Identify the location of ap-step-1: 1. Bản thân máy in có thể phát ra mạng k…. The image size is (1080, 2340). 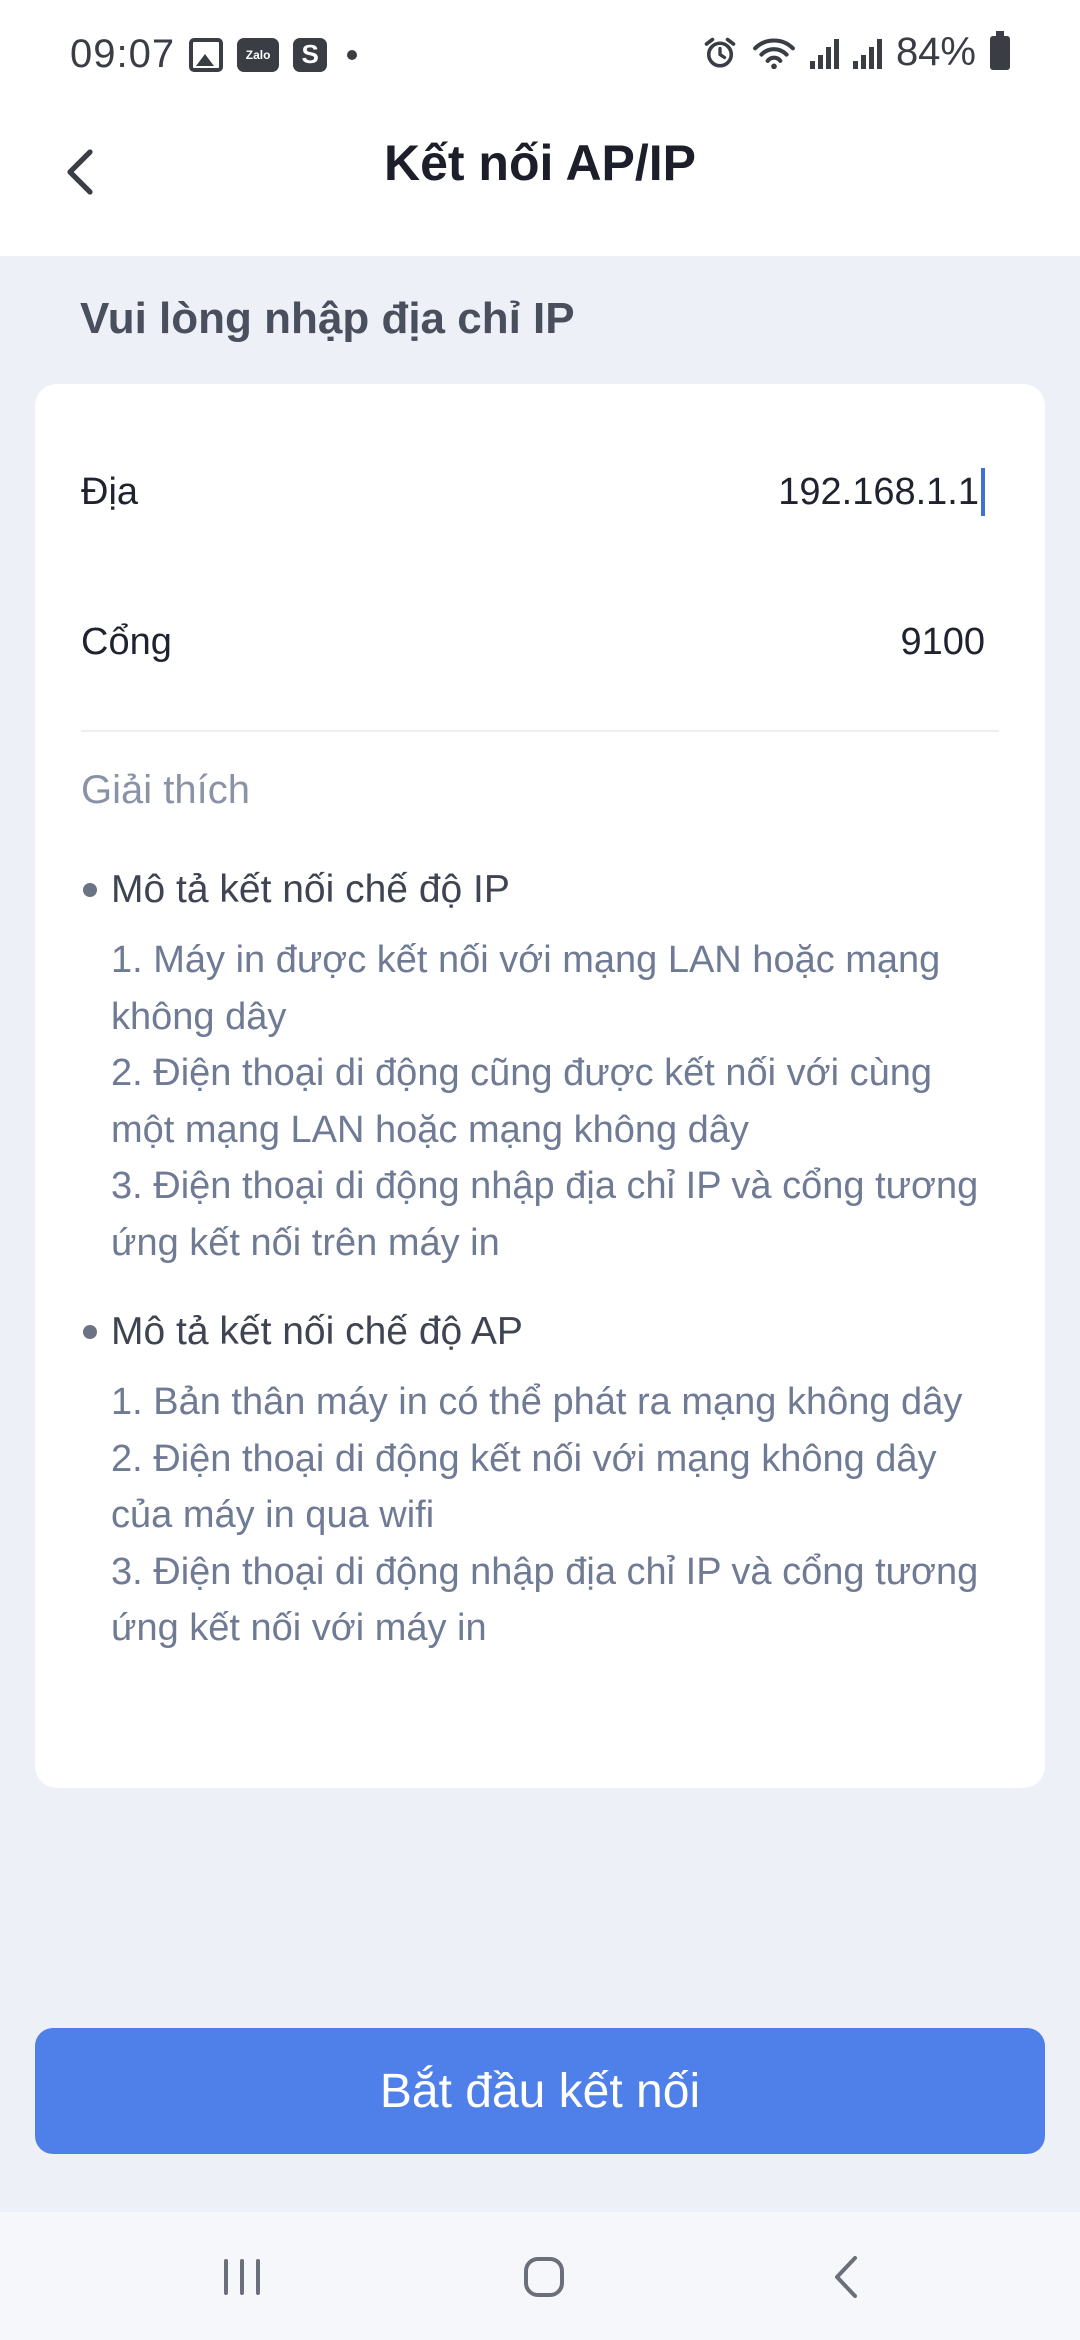
(537, 1402).